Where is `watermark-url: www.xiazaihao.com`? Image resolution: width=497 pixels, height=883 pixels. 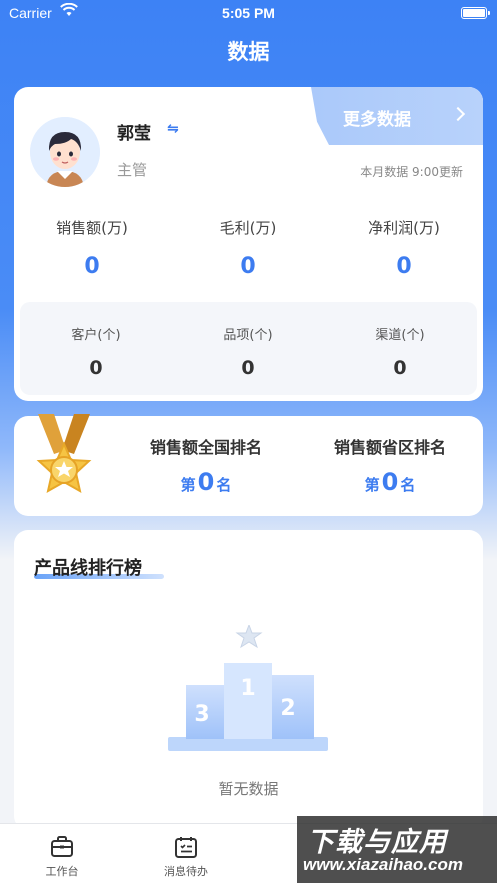 watermark-url: www.xiazaihao.com is located at coordinates (383, 864).